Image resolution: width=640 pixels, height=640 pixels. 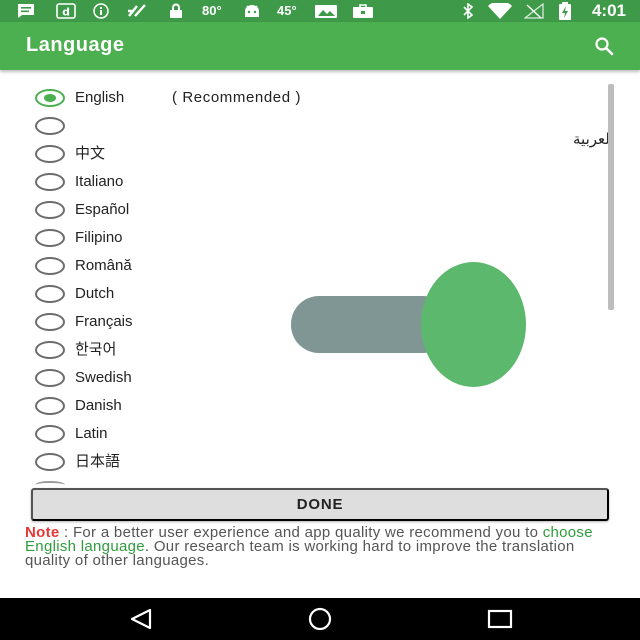 I want to click on done-button: DONE, so click(x=320, y=504).